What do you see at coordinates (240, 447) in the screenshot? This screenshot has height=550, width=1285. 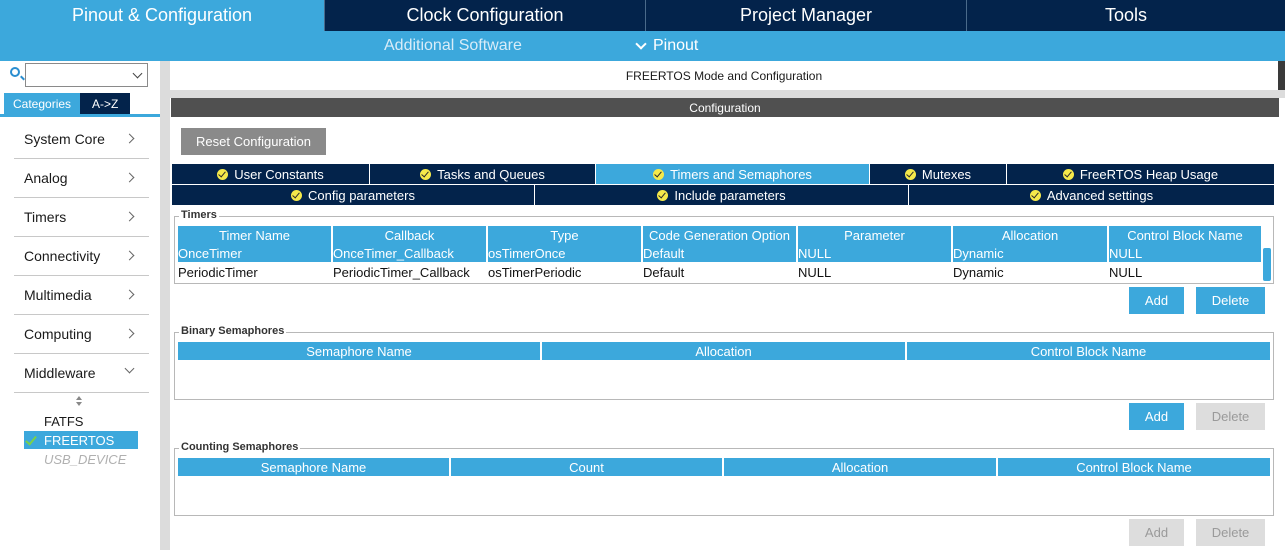 I see `group-title: Counting Semaphores` at bounding box center [240, 447].